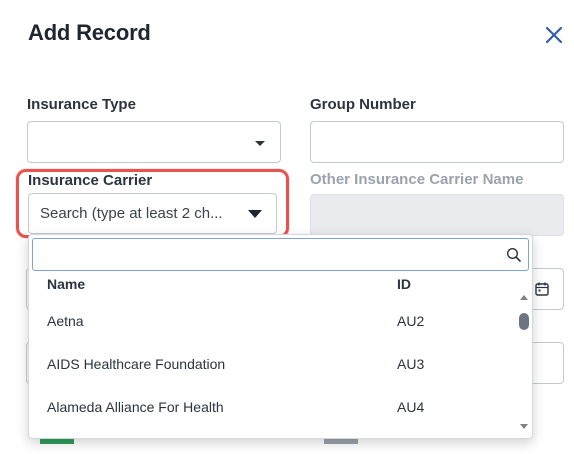 Image resolution: width=574 pixels, height=454 pixels. Describe the element at coordinates (524, 297) in the screenshot. I see `scroll-up-icon` at that location.